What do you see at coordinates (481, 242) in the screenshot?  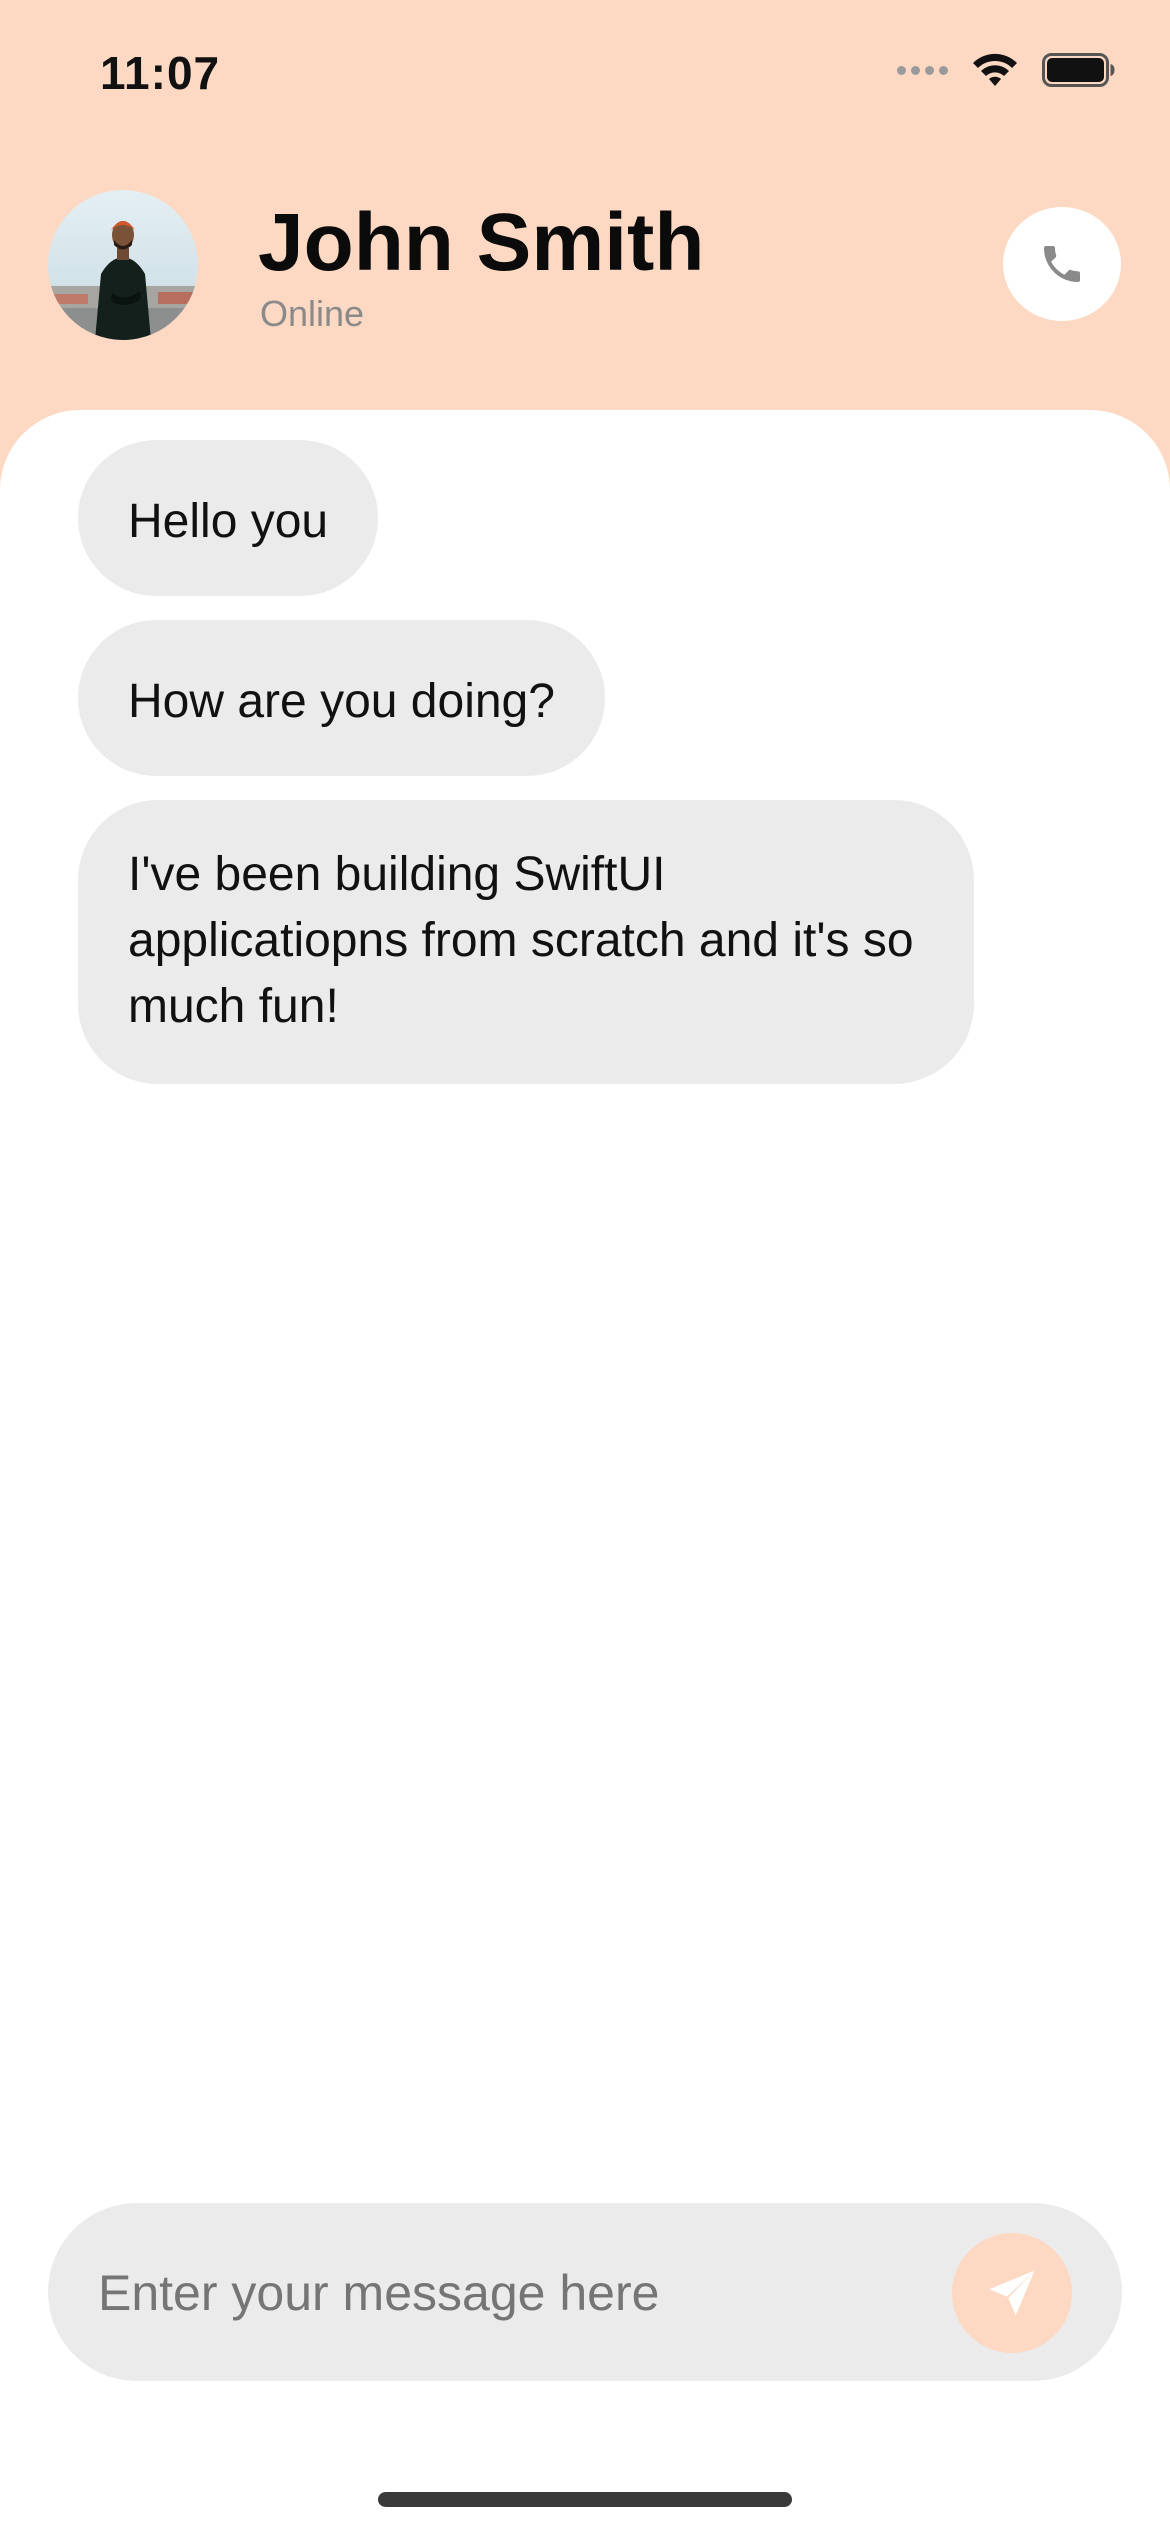 I see `contact-name: John Smith` at bounding box center [481, 242].